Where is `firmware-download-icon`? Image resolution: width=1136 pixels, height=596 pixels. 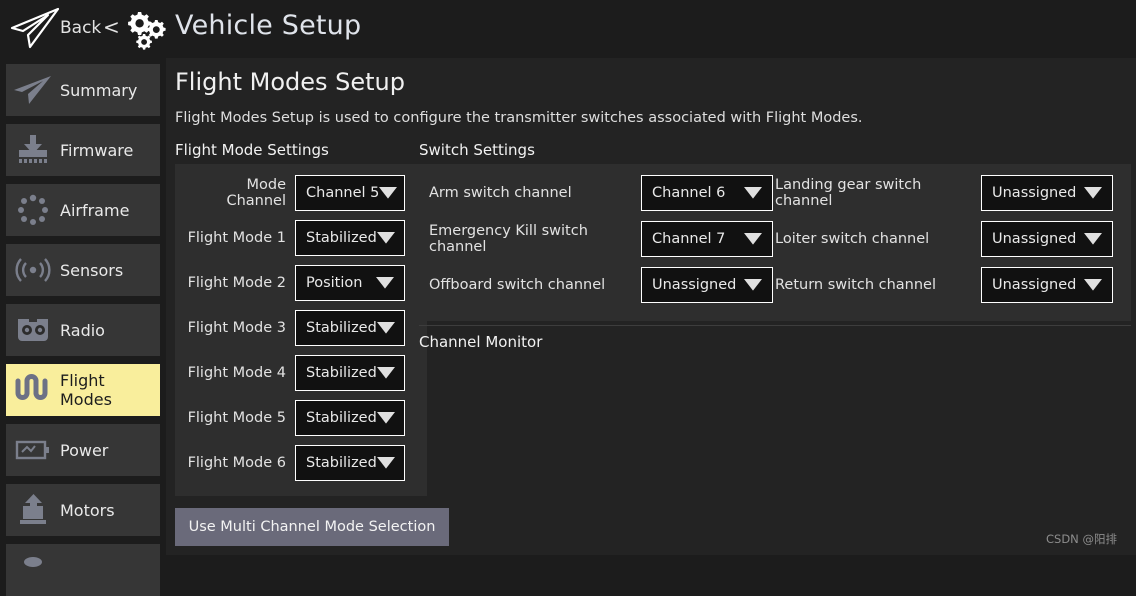 firmware-download-icon is located at coordinates (33, 150).